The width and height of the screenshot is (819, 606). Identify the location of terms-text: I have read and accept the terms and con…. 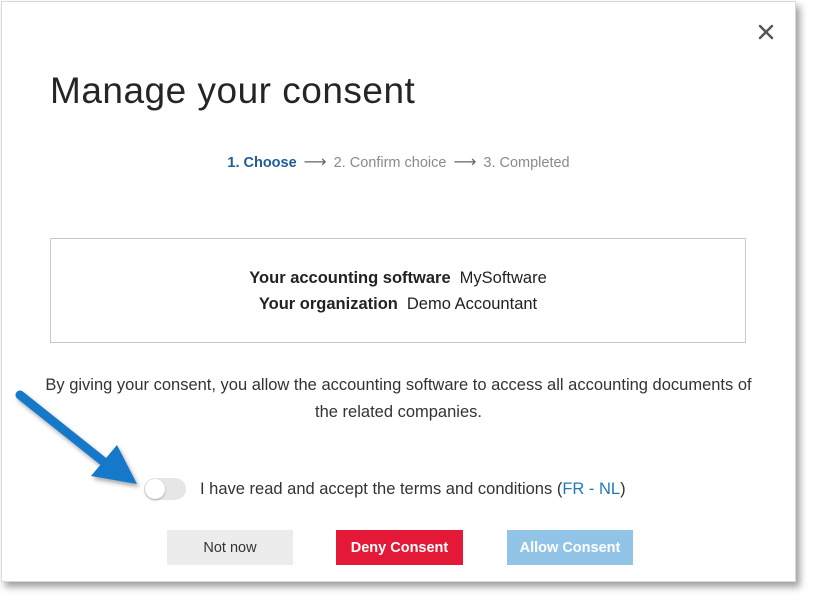
(376, 488).